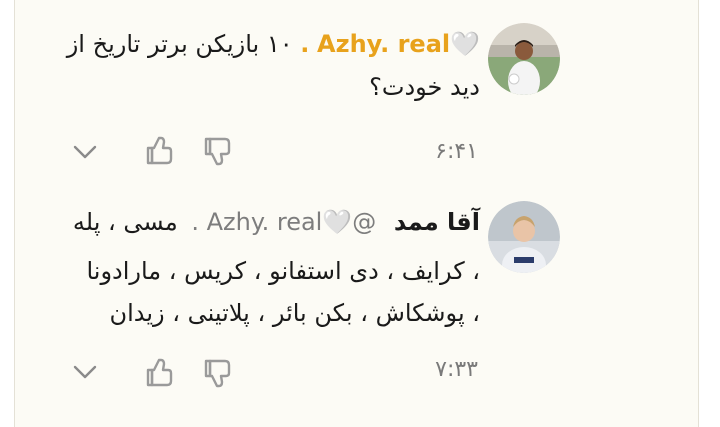 This screenshot has height=427, width=720. Describe the element at coordinates (465, 44) in the screenshot. I see `comment-1-username-heart: 🤍` at that location.